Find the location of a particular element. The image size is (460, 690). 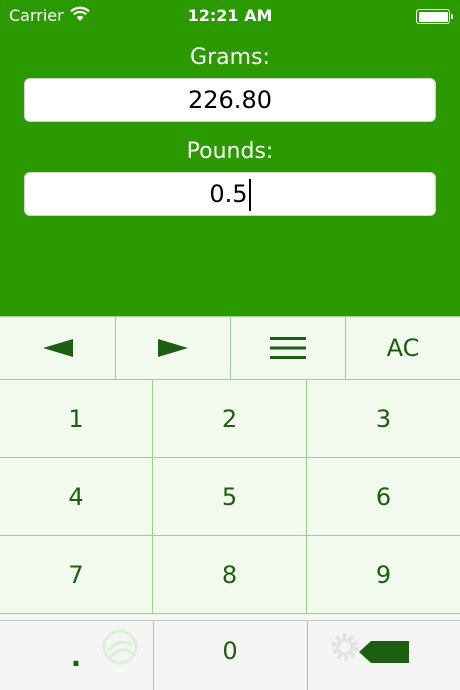

key-2-label: 2 is located at coordinates (229, 418).